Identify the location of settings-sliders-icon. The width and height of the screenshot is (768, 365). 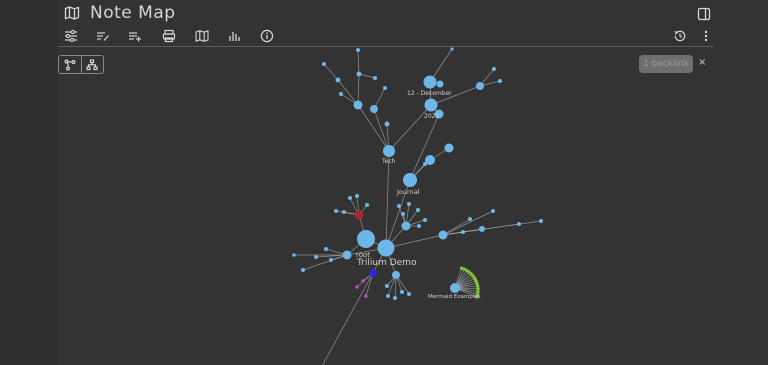
(71, 36).